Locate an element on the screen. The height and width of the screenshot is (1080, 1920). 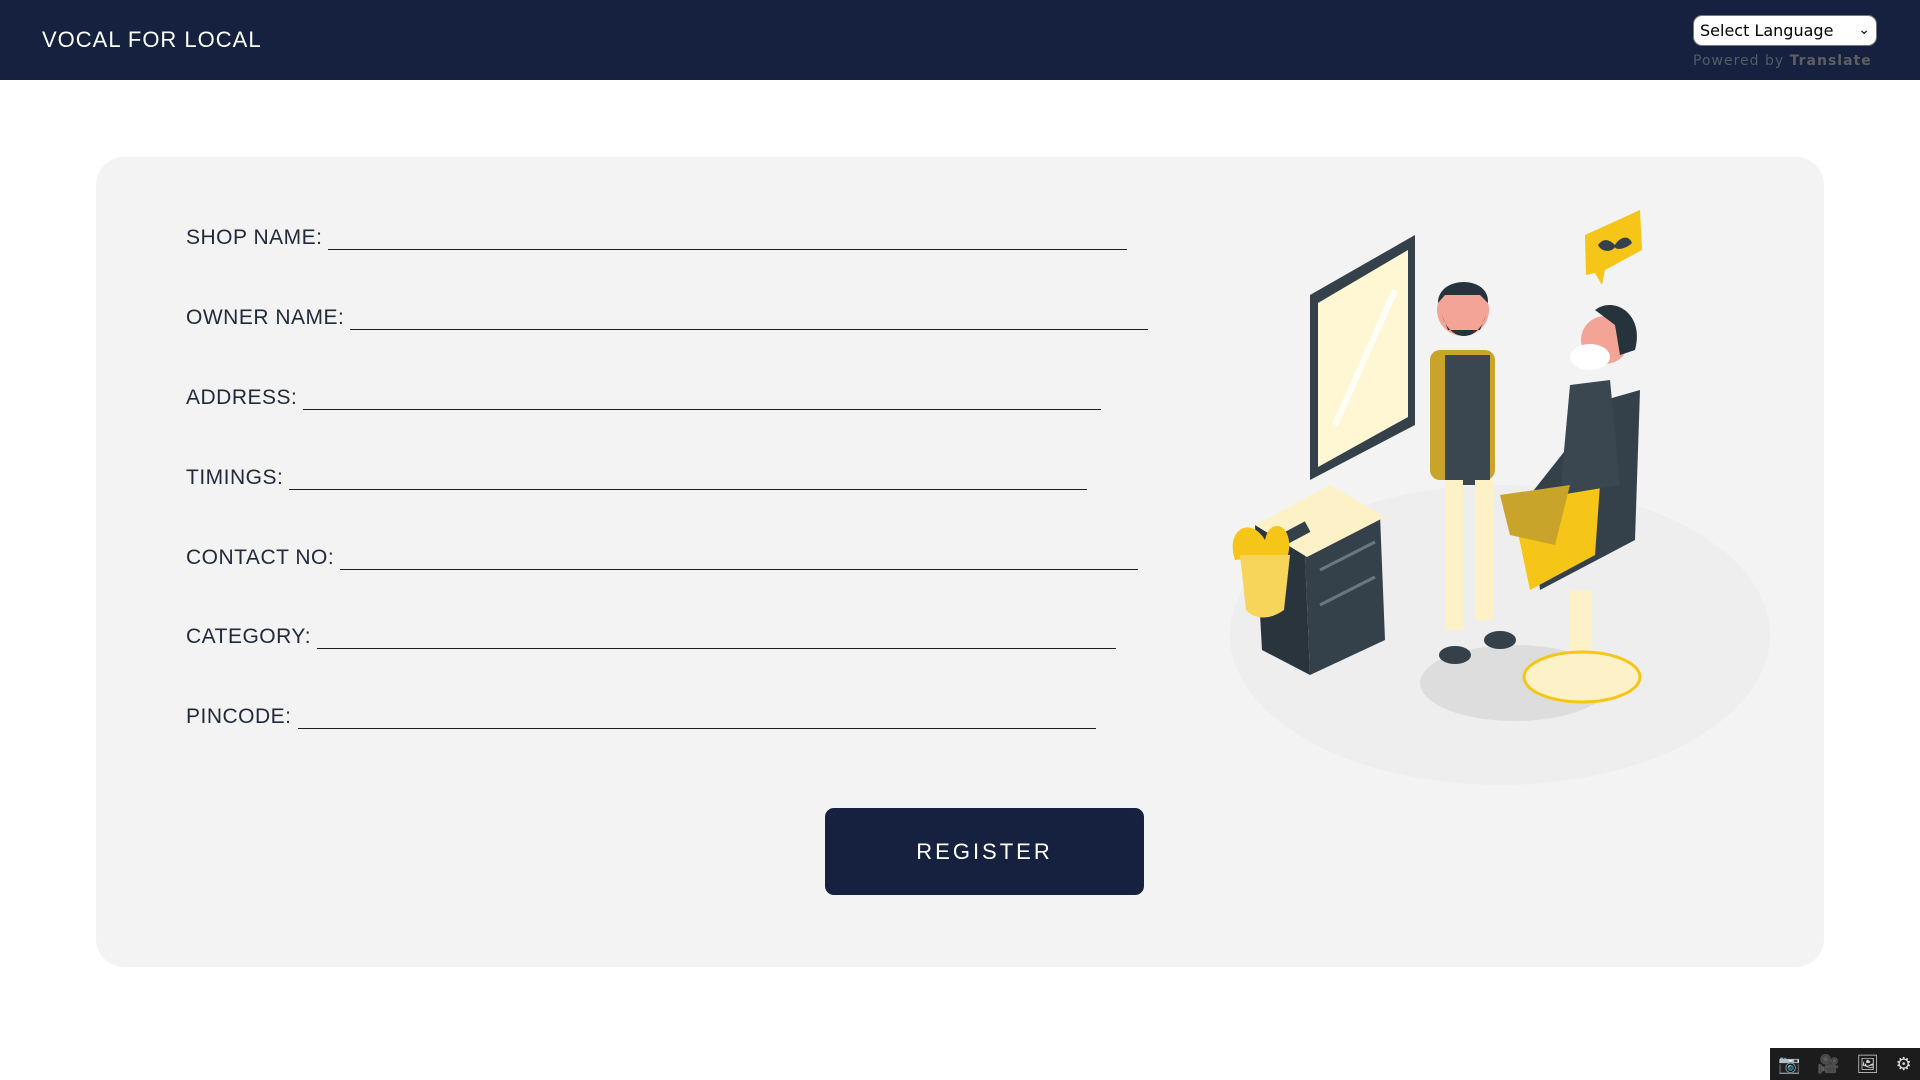
category-field: CATEGORY: is located at coordinates (653, 634).